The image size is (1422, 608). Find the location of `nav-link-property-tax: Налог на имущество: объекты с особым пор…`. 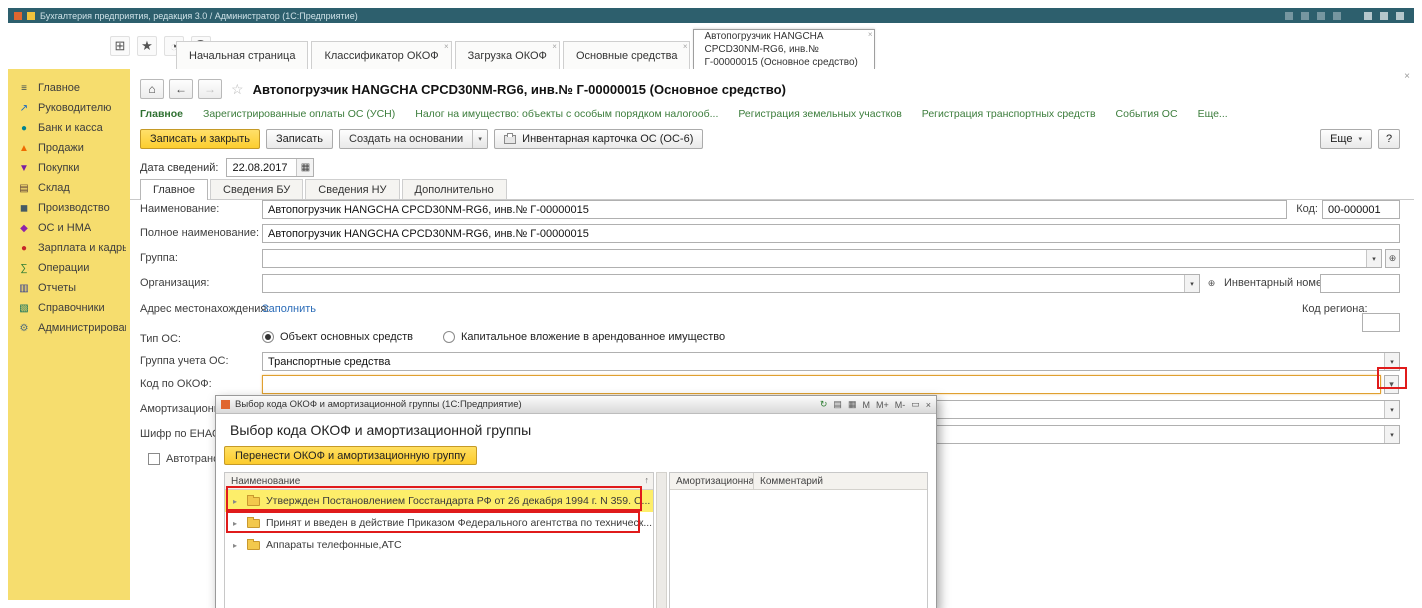

nav-link-property-tax: Налог на имущество: объекты с особым пор… is located at coordinates (566, 114).